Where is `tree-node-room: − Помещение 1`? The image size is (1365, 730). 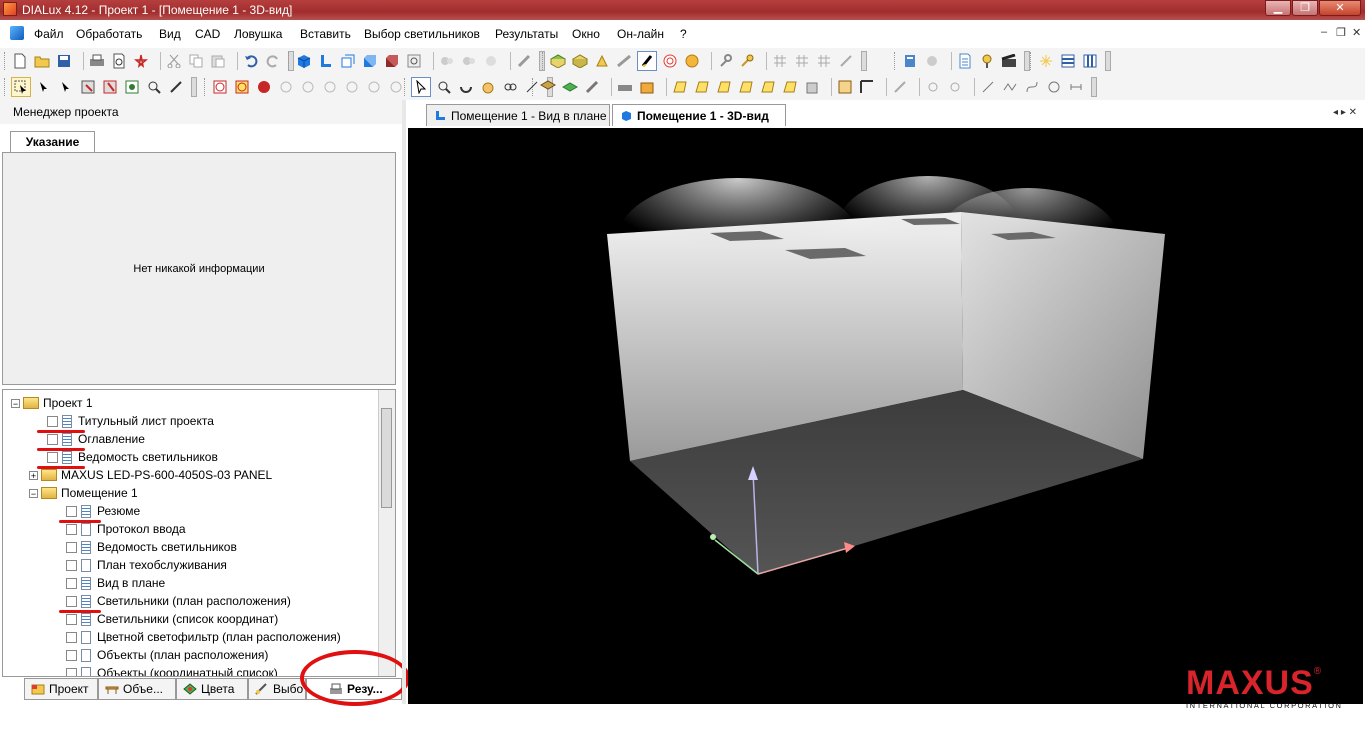 tree-node-room: − Помещение 1 is located at coordinates (83, 493).